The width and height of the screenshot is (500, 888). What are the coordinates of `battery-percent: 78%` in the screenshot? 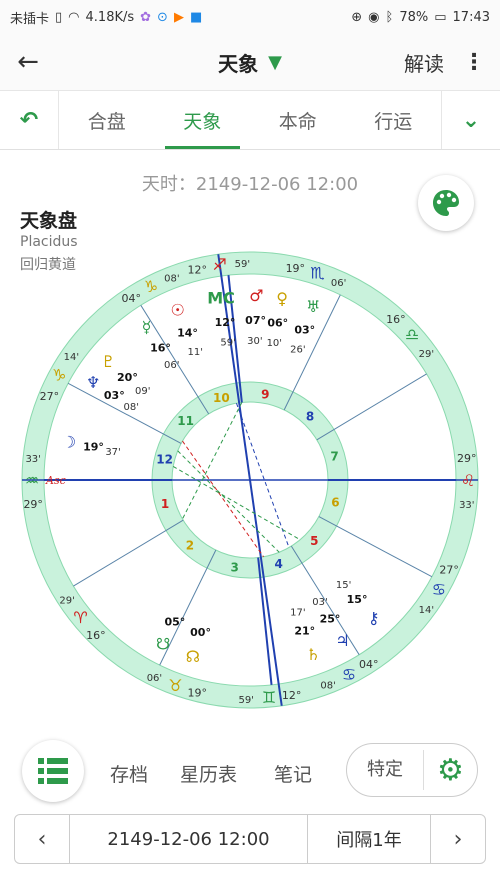 It's located at (414, 17).